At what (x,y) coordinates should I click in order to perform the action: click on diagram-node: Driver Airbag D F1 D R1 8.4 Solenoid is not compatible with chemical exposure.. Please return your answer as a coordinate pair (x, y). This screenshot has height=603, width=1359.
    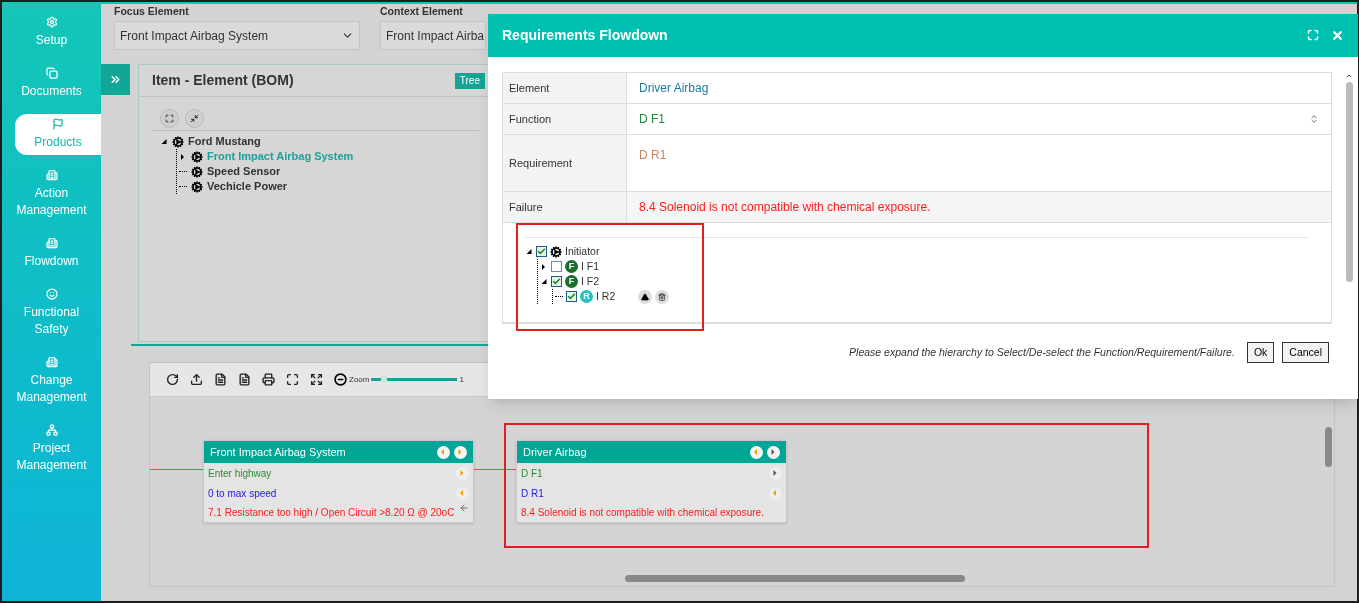
    Looking at the image, I should click on (651, 481).